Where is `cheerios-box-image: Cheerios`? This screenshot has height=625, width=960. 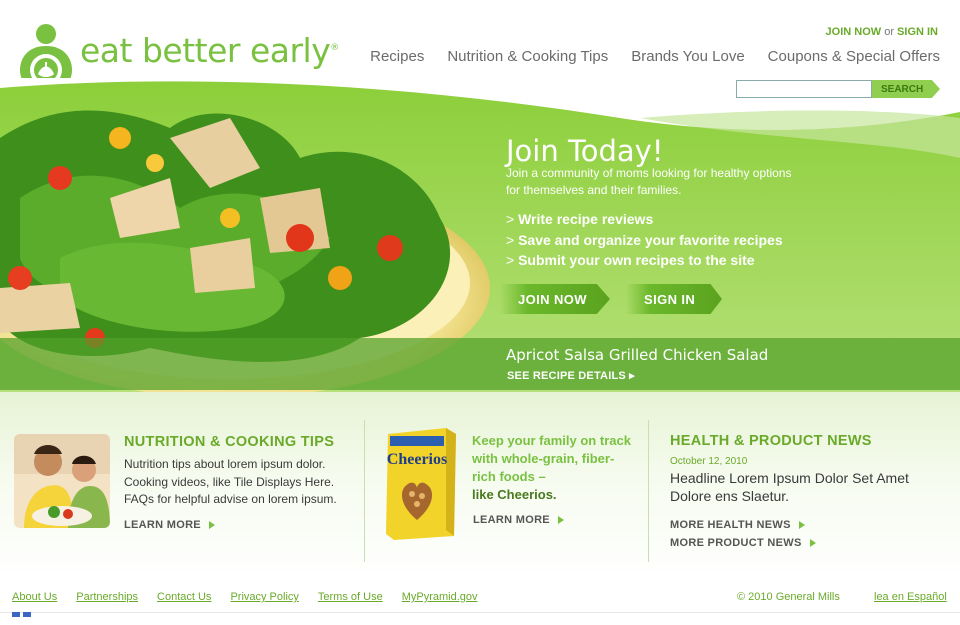
cheerios-box-image: Cheerios is located at coordinates (422, 485).